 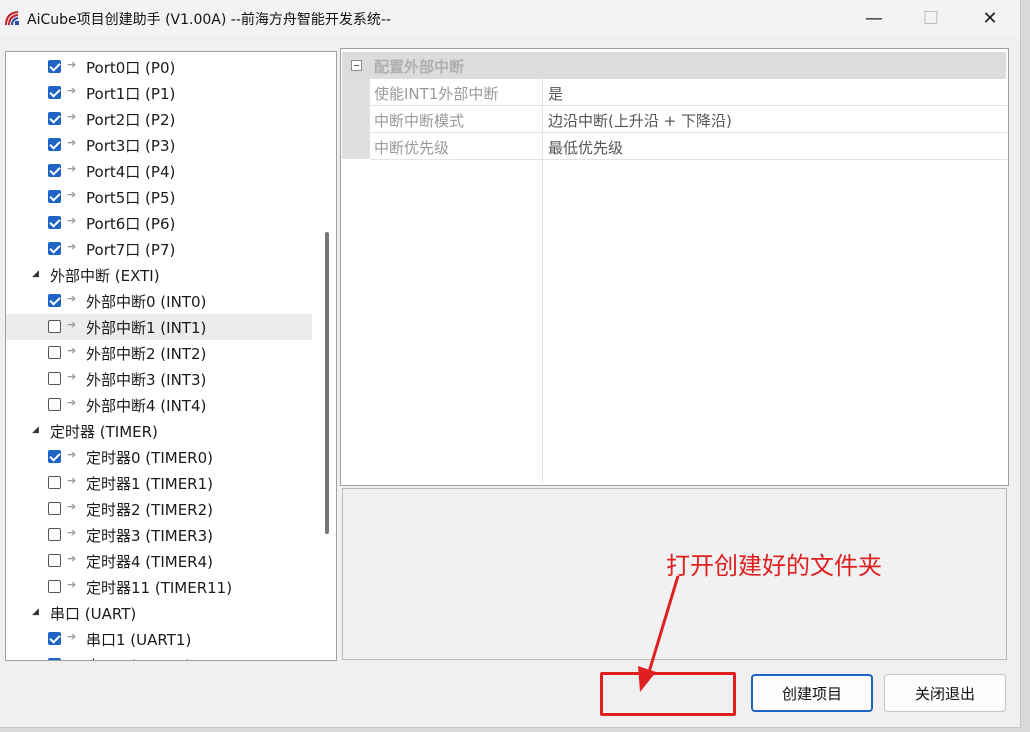 I want to click on property-row: 中断中断模式 边沿中断(上升沿 + 下降沿), so click(x=688, y=119).